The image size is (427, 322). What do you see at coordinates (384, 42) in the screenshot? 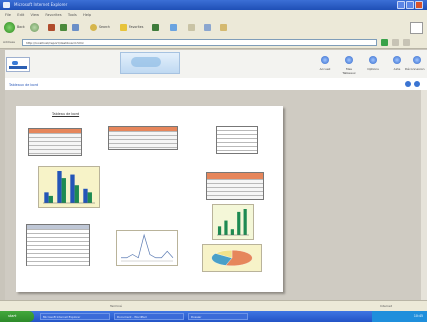
I see `go-button` at bounding box center [384, 42].